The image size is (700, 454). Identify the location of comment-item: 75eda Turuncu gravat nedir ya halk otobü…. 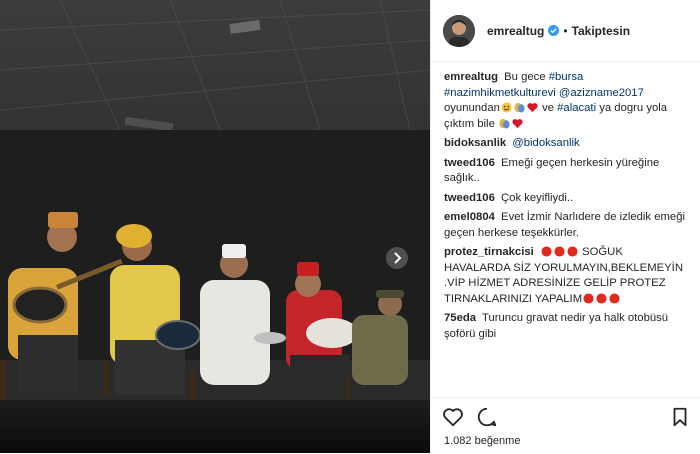
(564, 326).